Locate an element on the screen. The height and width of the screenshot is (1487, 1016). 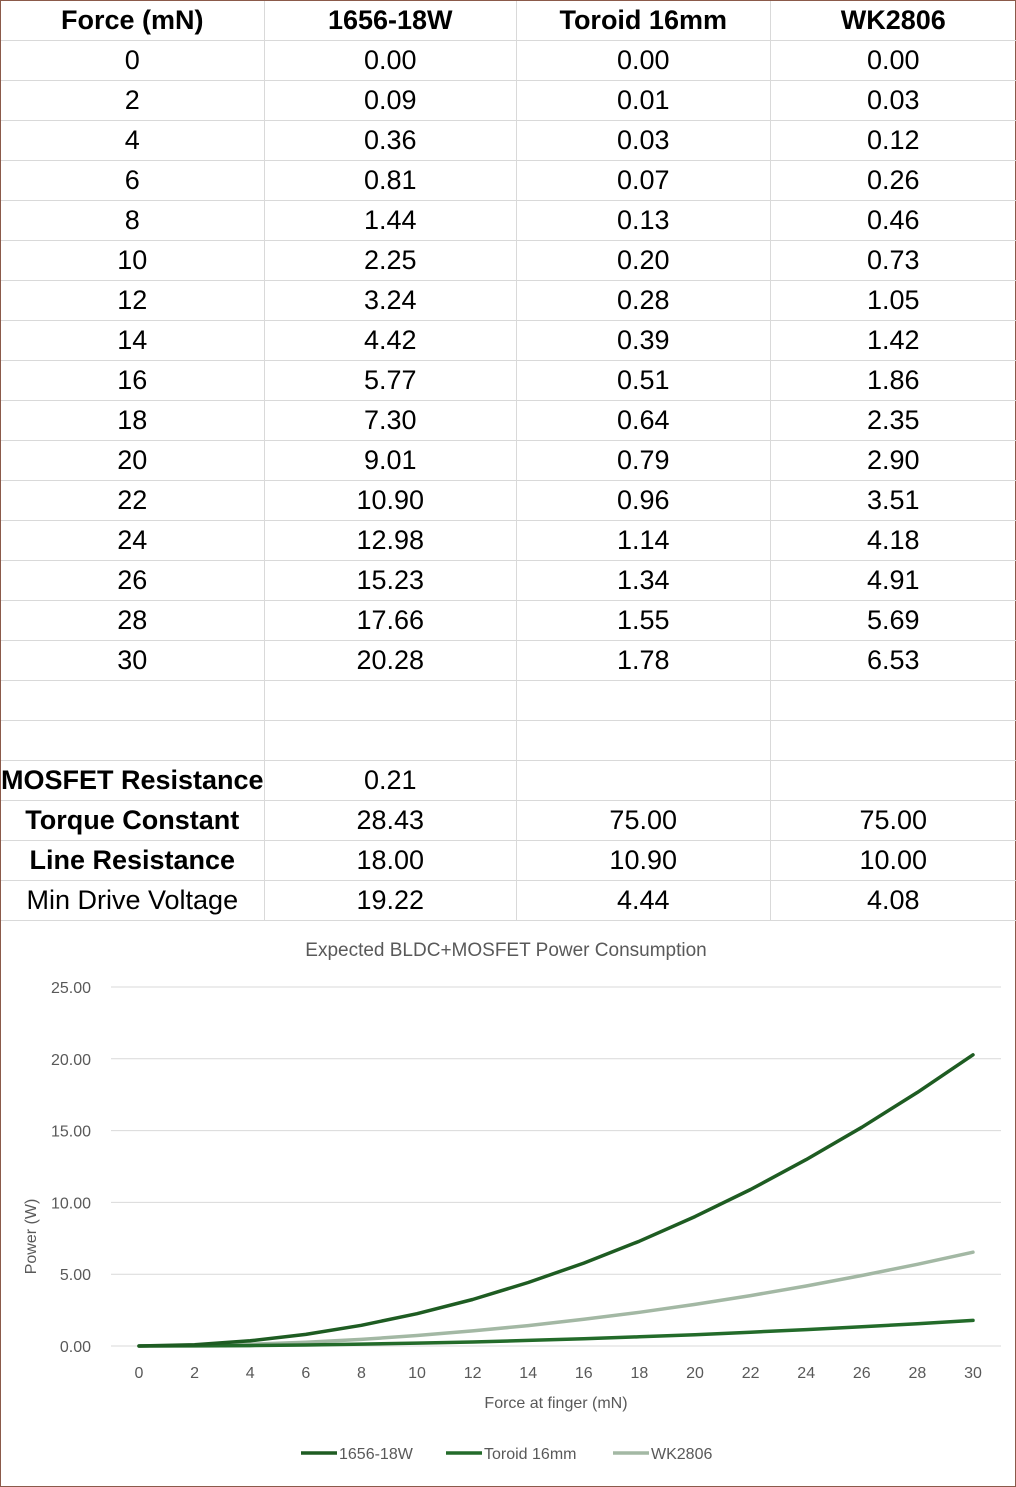
table-cell: 6 is located at coordinates (133, 180).